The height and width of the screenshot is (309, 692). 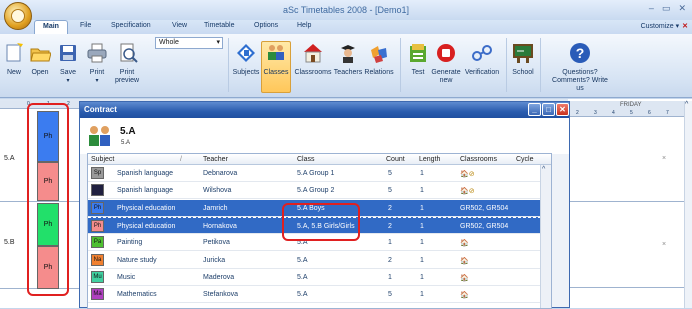 What do you see at coordinates (482, 53) in the screenshot?
I see `verification-icon` at bounding box center [482, 53].